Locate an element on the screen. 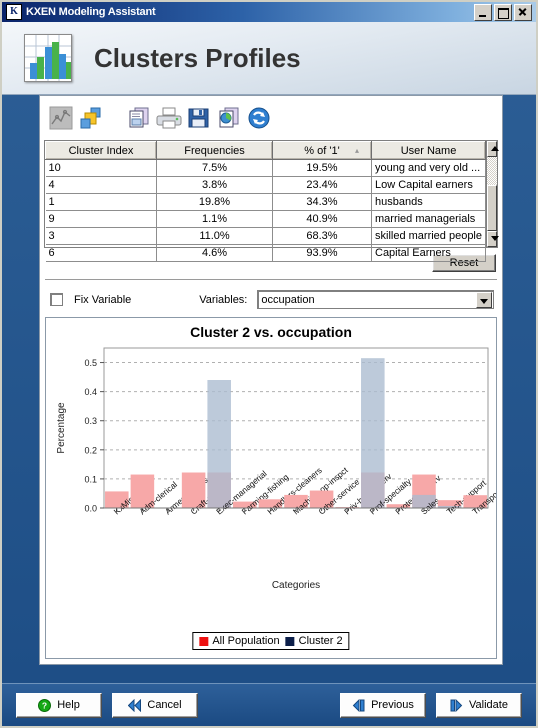  sort-indicator-icon: ▴ is located at coordinates (356, 150).